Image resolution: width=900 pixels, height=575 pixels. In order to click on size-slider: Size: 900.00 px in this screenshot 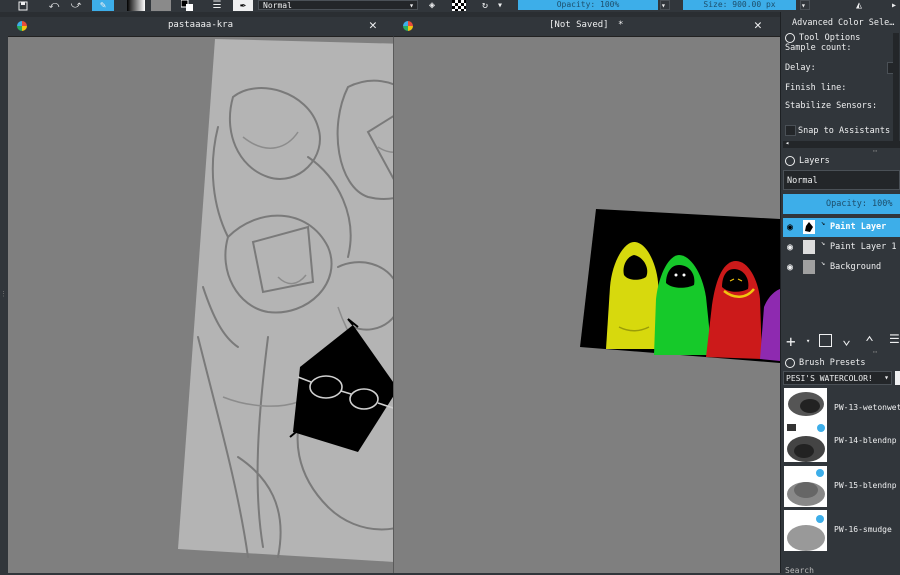, I will do `click(739, 5)`.